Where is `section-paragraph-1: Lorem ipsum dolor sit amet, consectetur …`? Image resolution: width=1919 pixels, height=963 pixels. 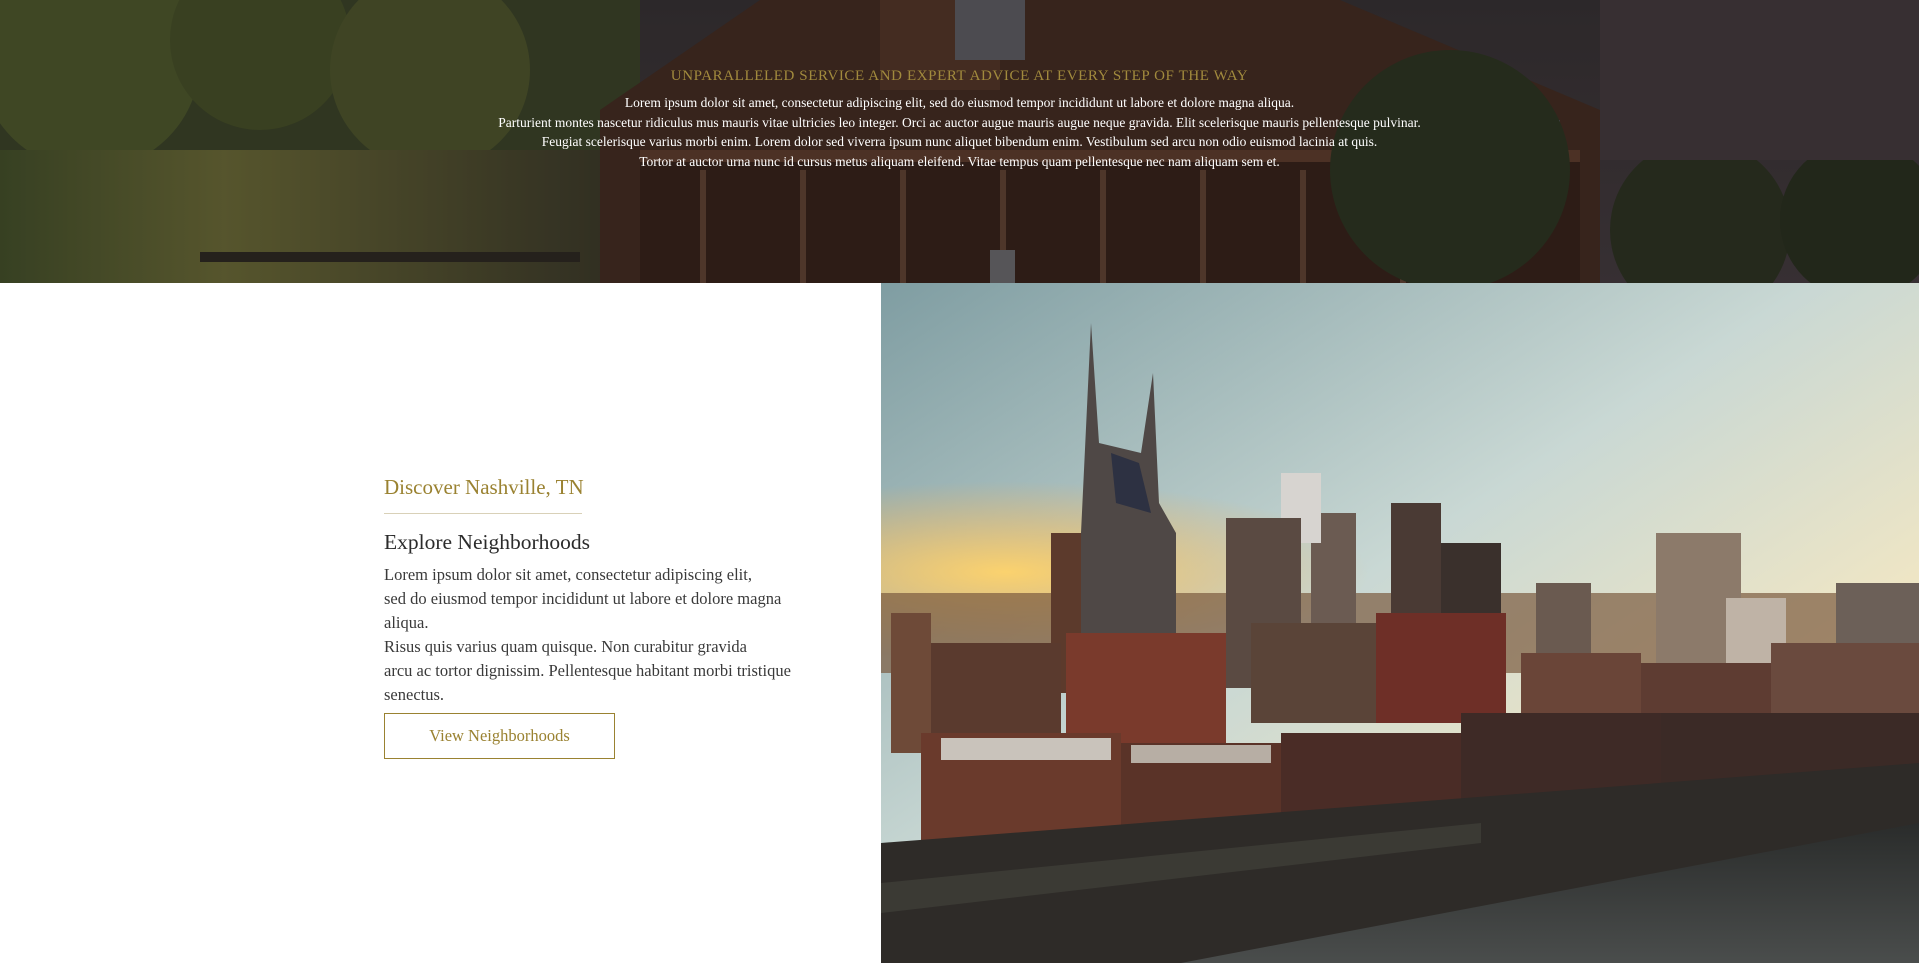 section-paragraph-1: Lorem ipsum dolor sit amet, consectetur … is located at coordinates (614, 599).